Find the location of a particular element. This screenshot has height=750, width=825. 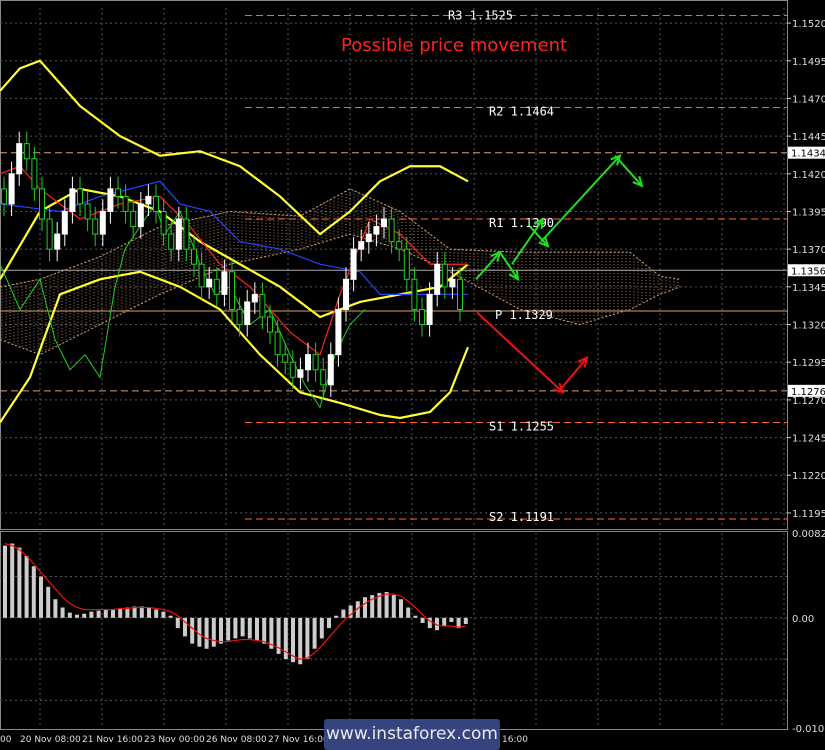

y-tick-label: 1.1470 is located at coordinates (808, 99).